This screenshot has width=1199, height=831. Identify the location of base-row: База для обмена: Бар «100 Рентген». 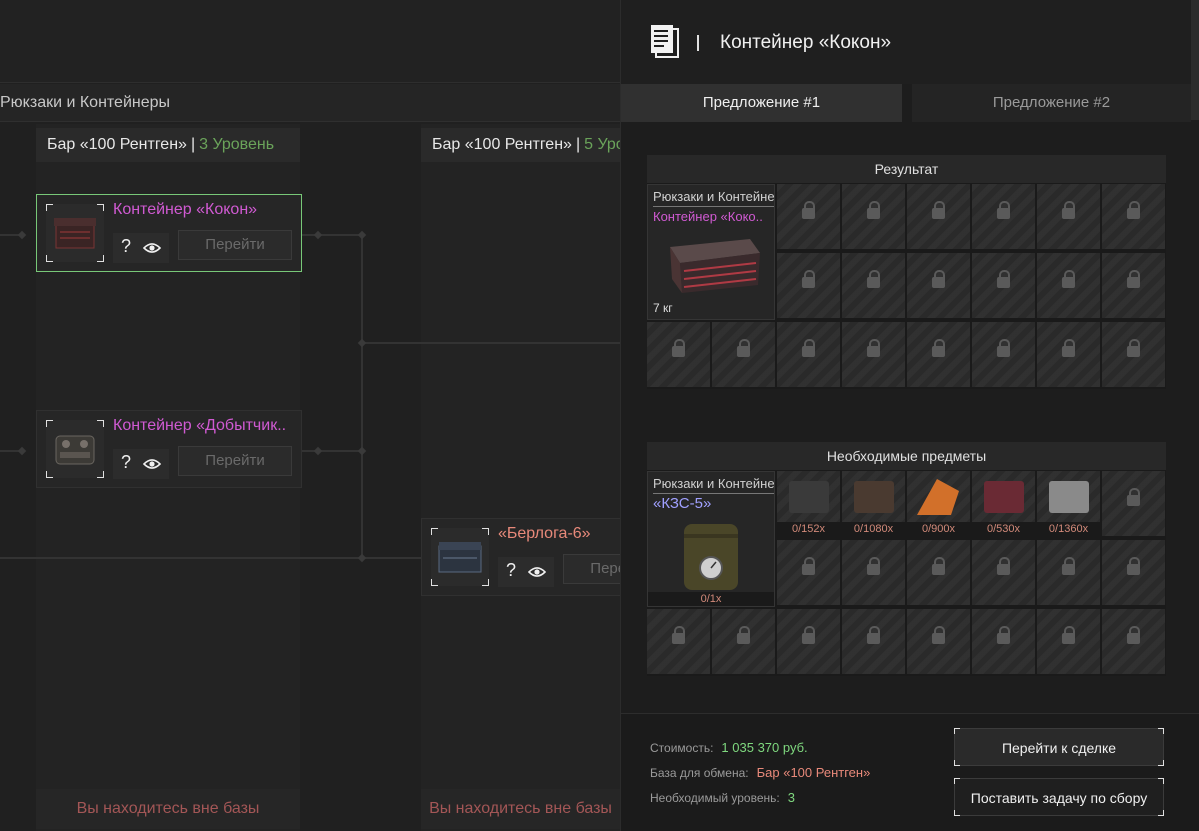
(760, 772).